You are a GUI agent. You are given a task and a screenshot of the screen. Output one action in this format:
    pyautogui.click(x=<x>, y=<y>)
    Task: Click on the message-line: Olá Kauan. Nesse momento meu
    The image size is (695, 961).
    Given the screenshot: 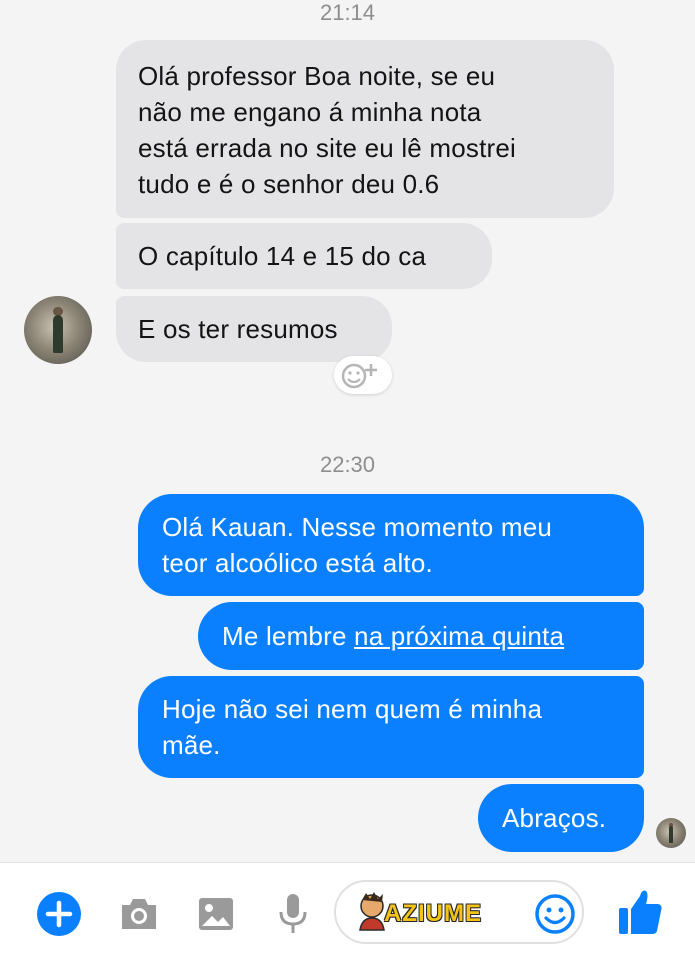 What is the action you would take?
    pyautogui.click(x=357, y=527)
    